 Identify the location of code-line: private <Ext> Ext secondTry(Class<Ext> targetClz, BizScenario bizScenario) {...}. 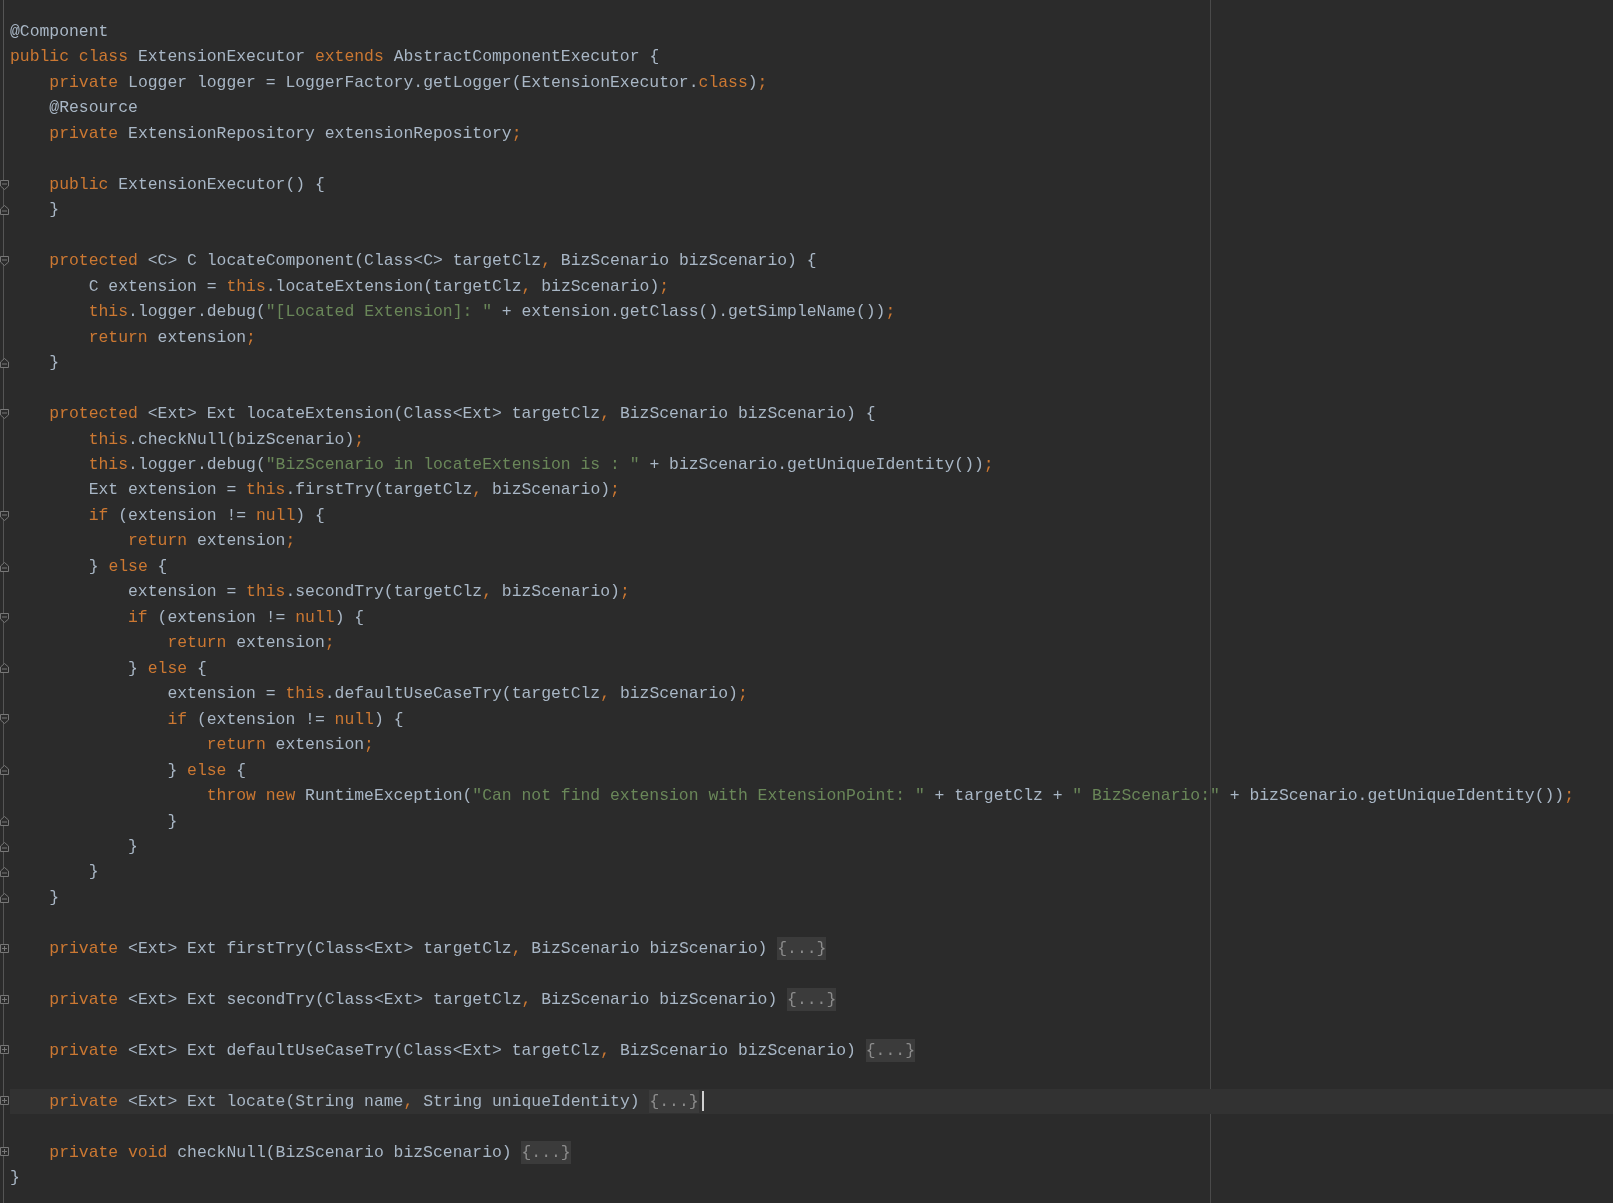
(443, 999).